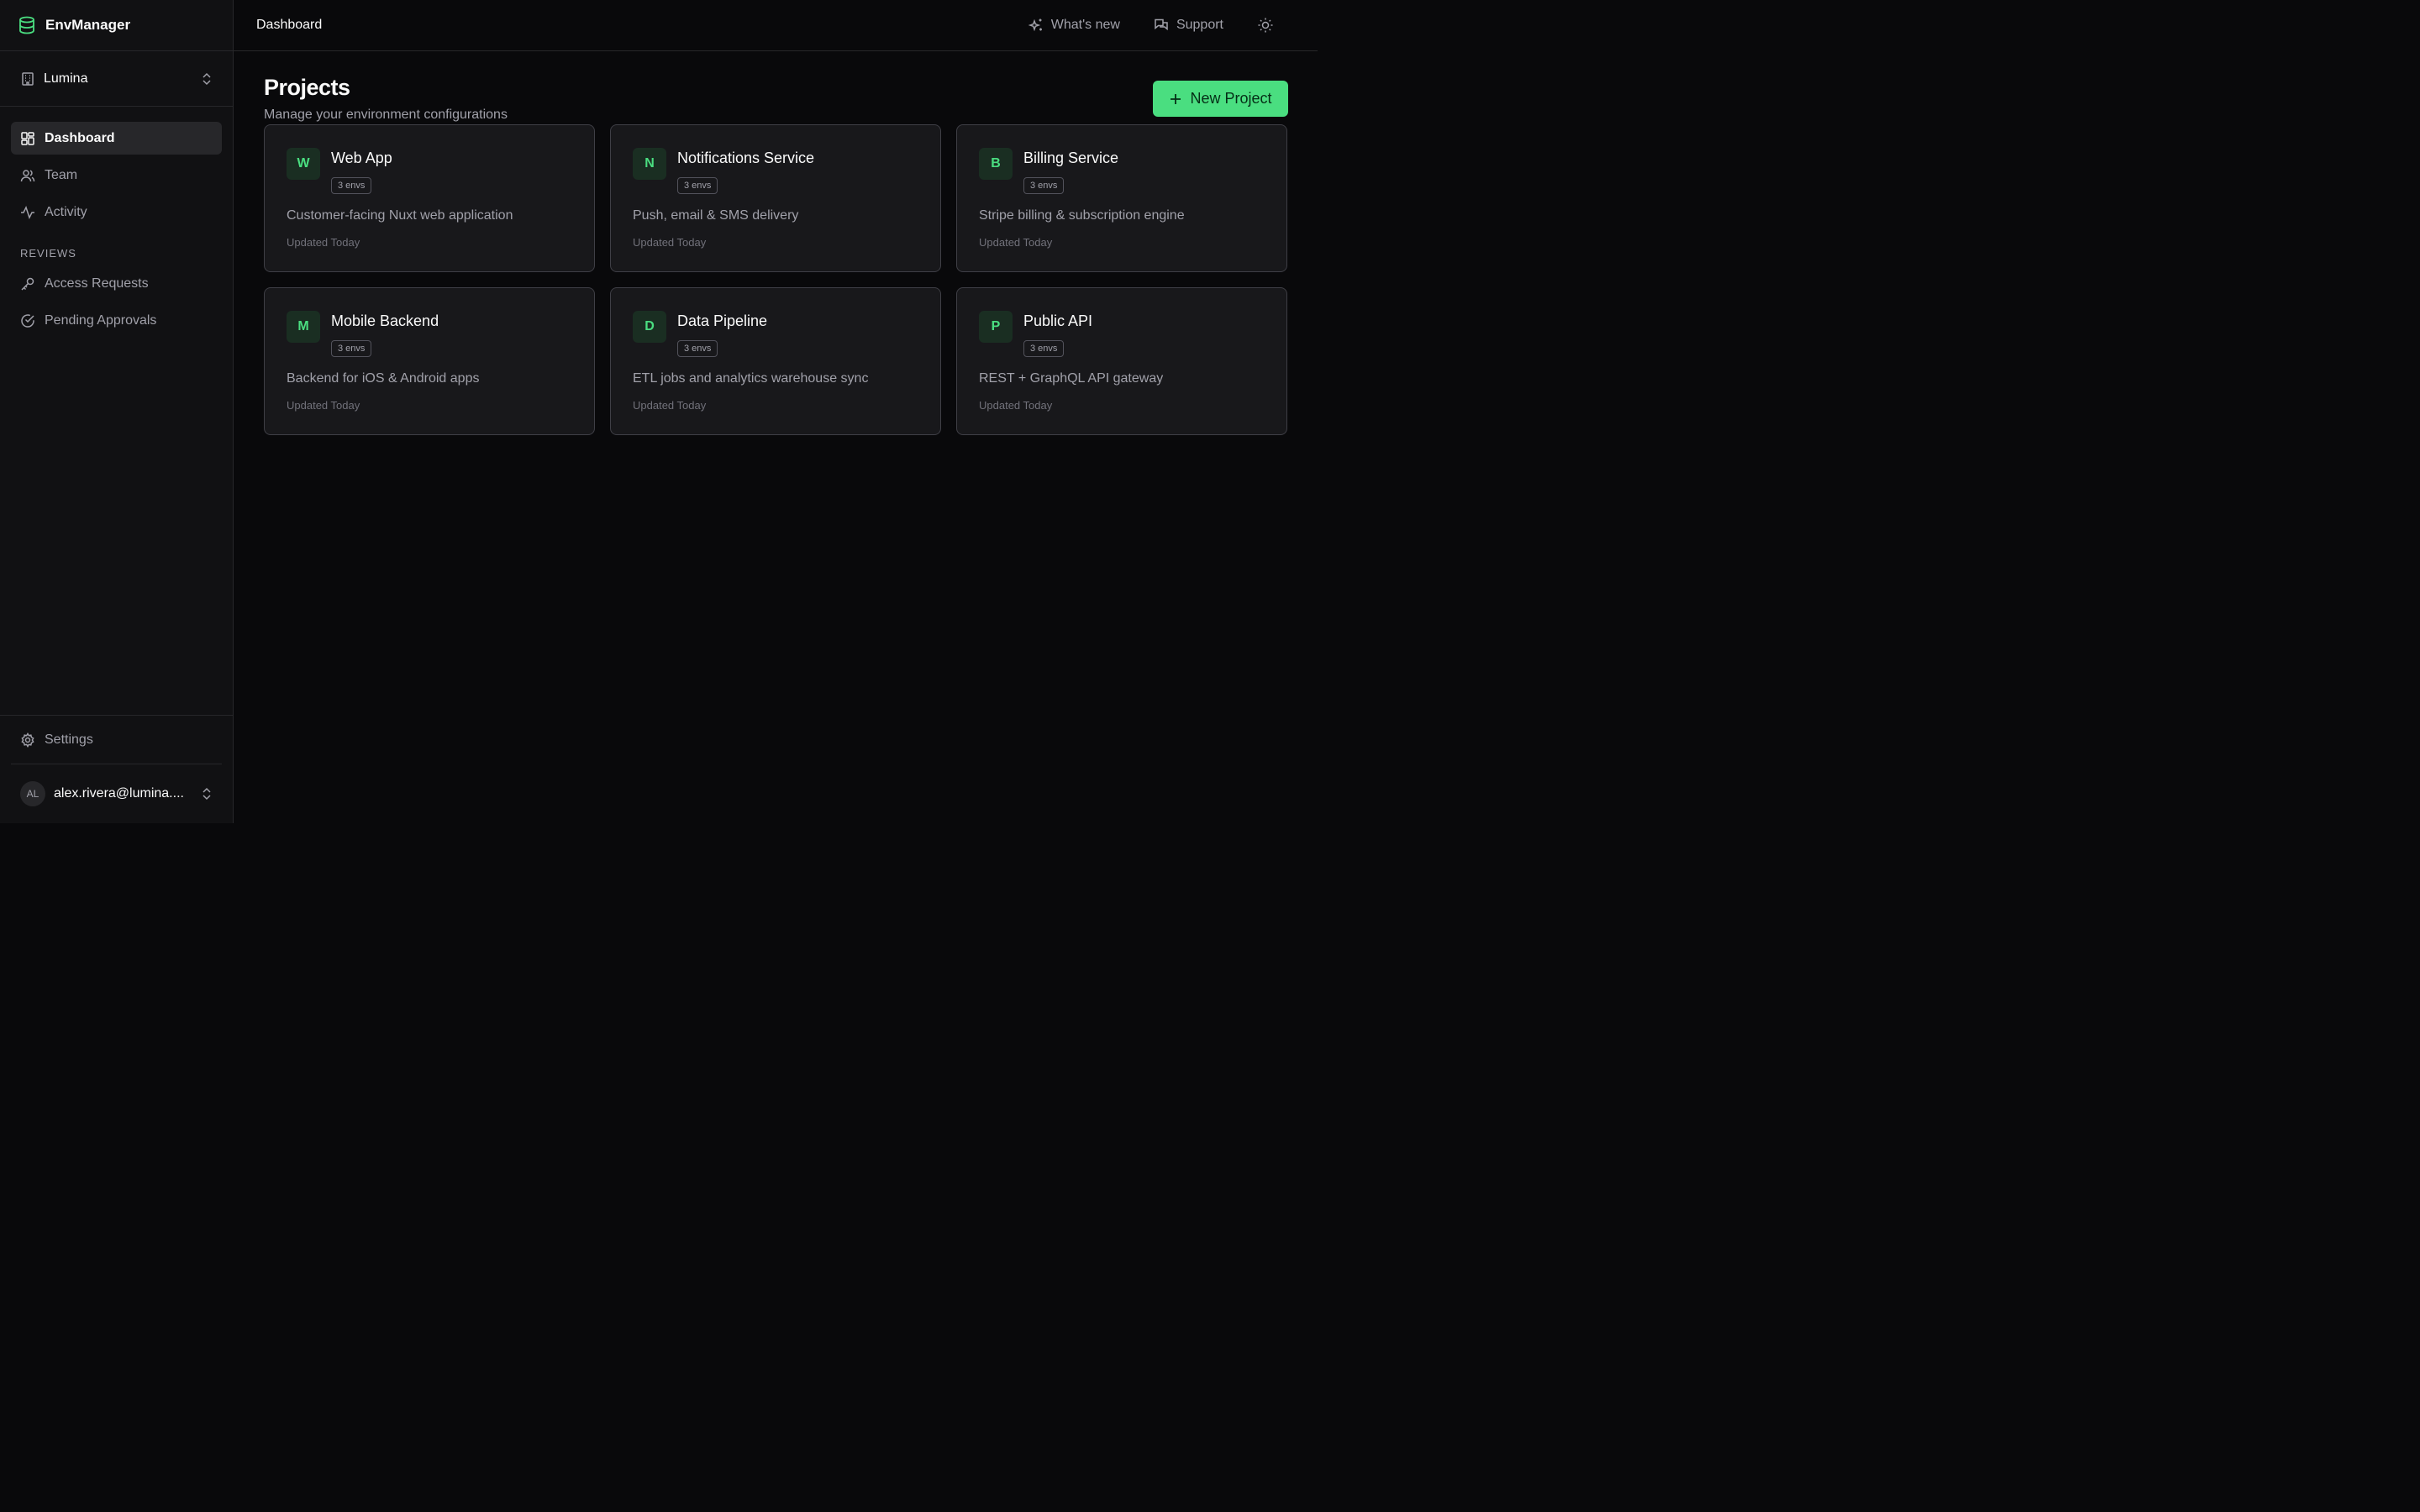 This screenshot has height=1512, width=2420. Describe the element at coordinates (88, 25) in the screenshot. I see `brand-name: EnvManager` at that location.